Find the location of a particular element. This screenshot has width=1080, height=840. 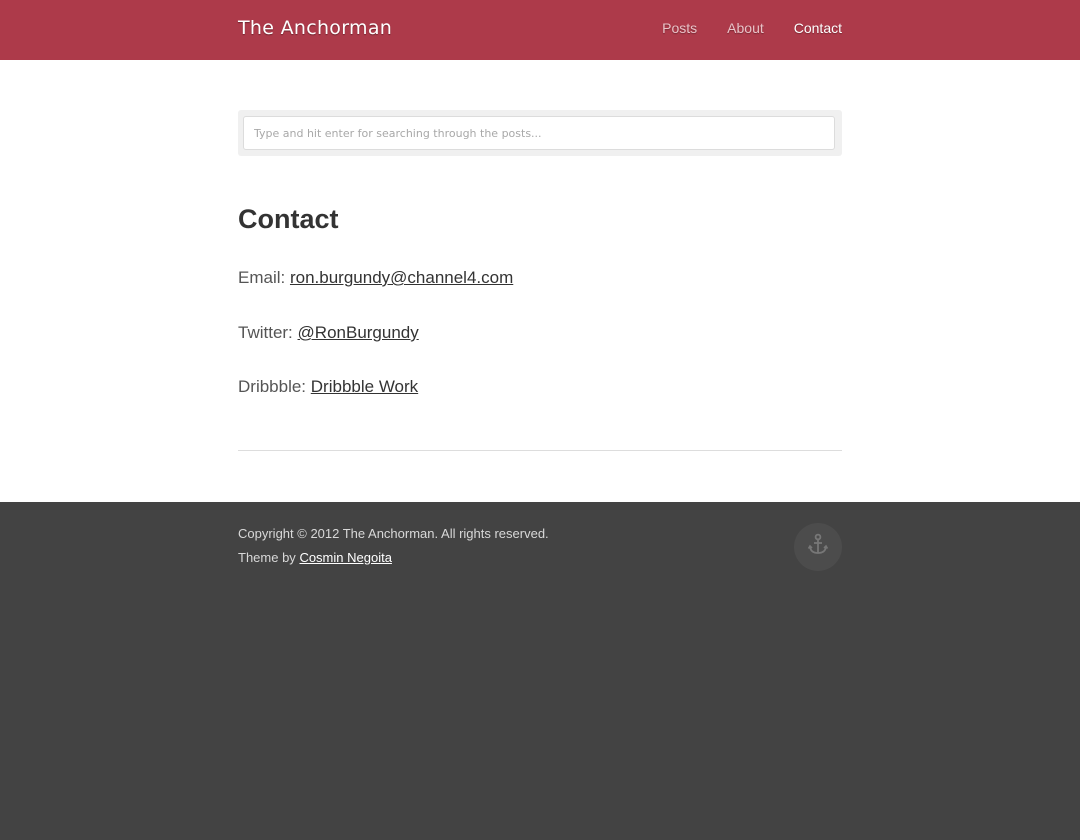

search-input is located at coordinates (539, 133).